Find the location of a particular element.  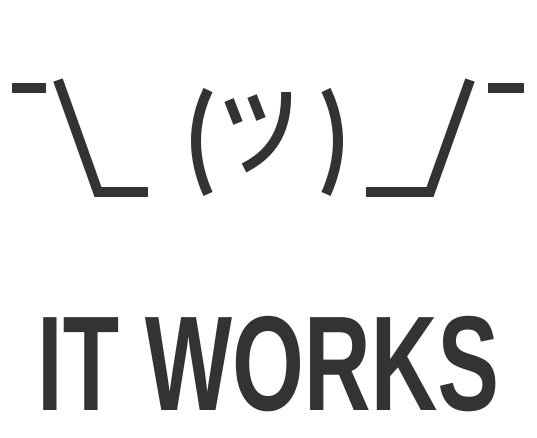

right-paren is located at coordinates (332, 142).